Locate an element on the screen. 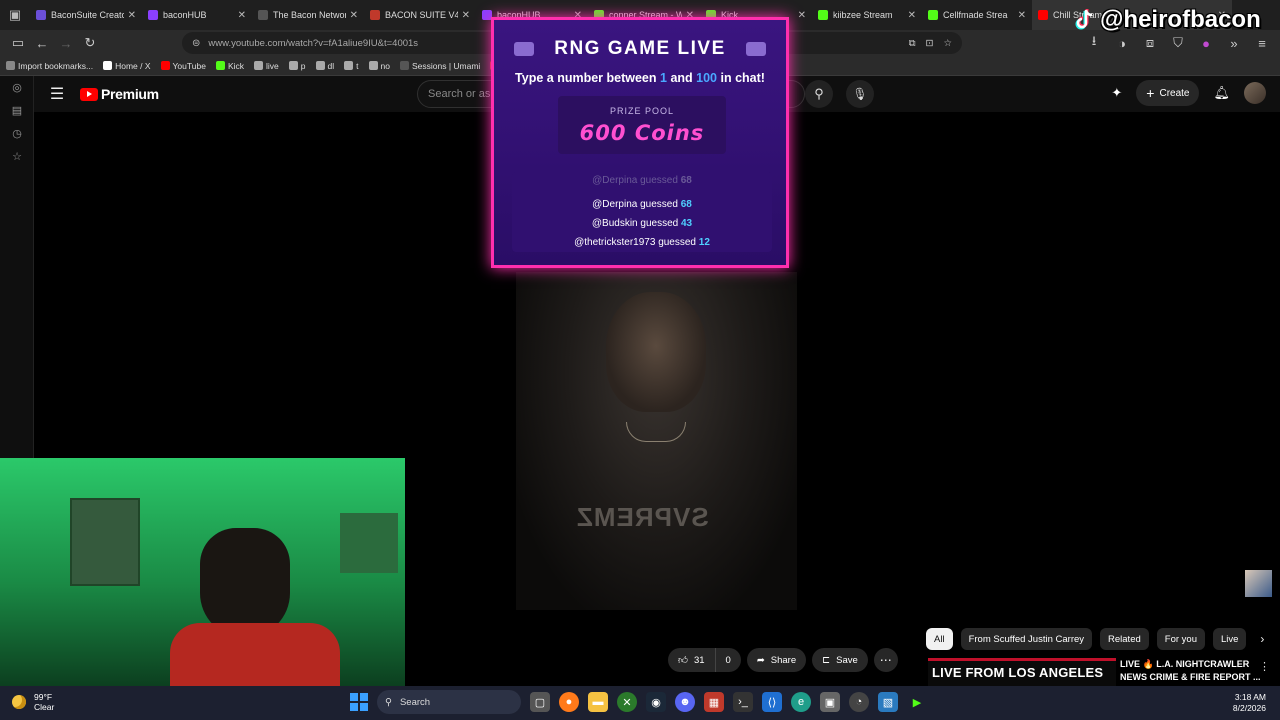  browser-tab: Cellfmade Strea ✕ is located at coordinates (977, 15).